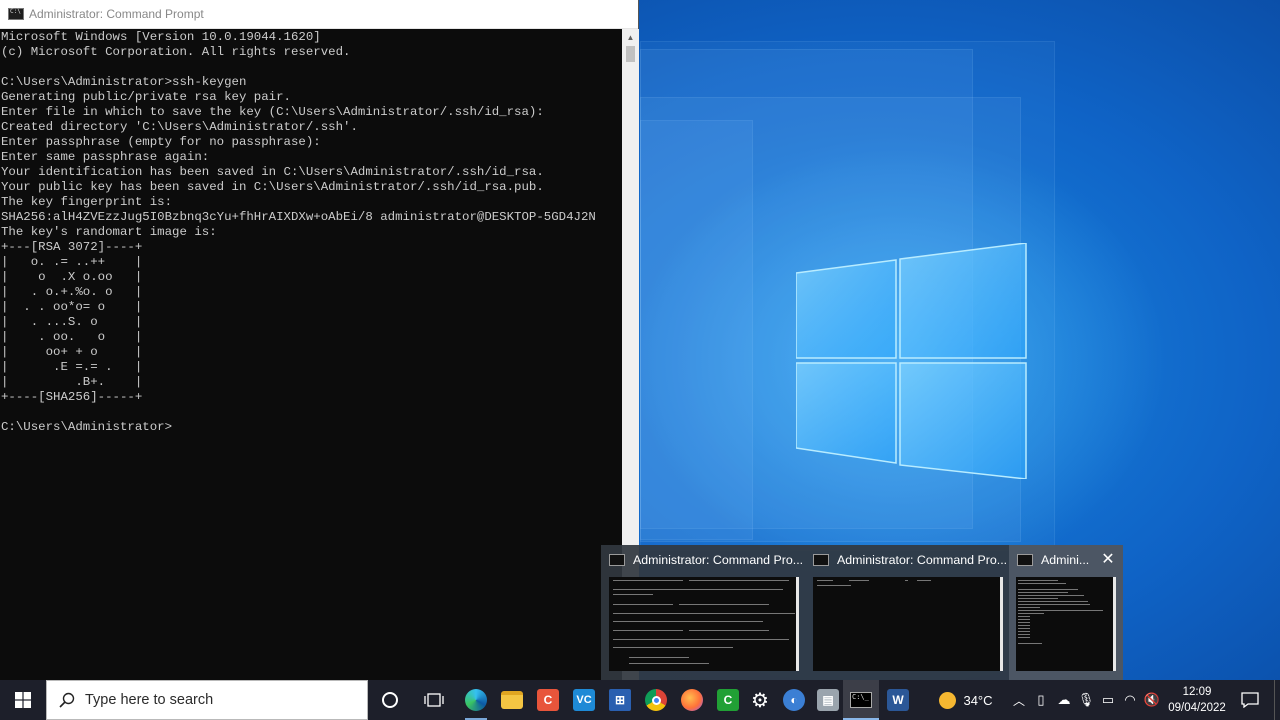  What do you see at coordinates (1130, 700) in the screenshot?
I see `tray-item-wifi: ◠` at bounding box center [1130, 700].